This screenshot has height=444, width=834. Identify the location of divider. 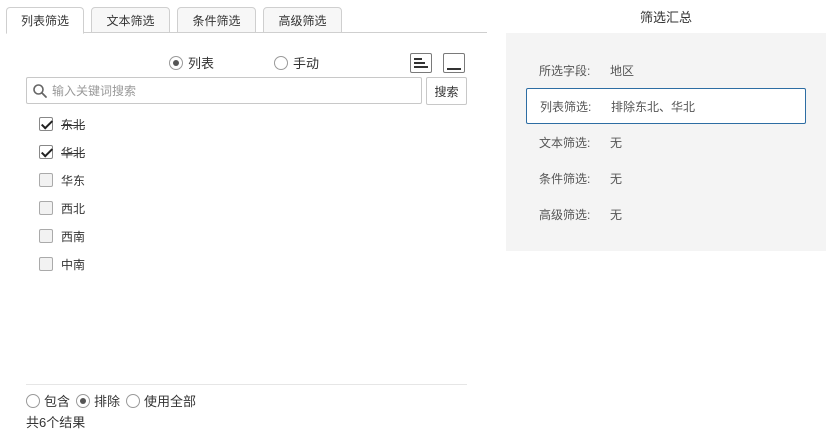
(246, 384).